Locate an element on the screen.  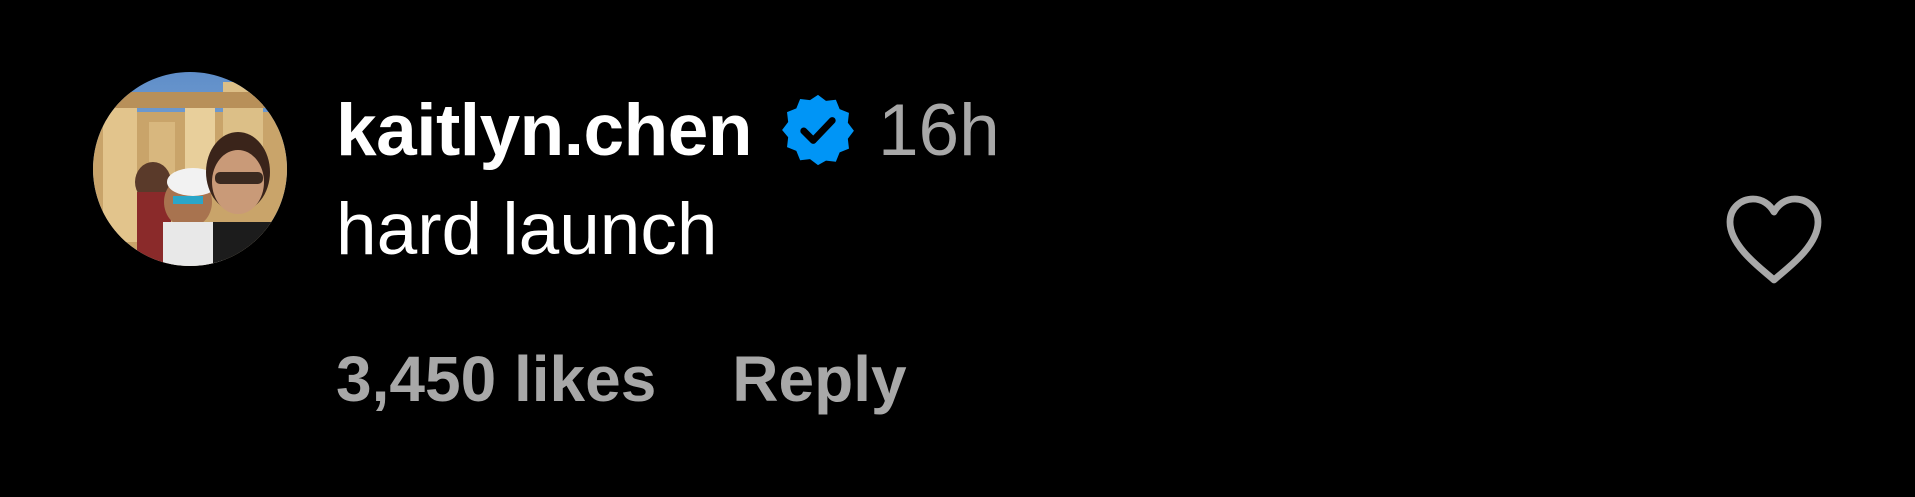
avatar is located at coordinates (190, 169).